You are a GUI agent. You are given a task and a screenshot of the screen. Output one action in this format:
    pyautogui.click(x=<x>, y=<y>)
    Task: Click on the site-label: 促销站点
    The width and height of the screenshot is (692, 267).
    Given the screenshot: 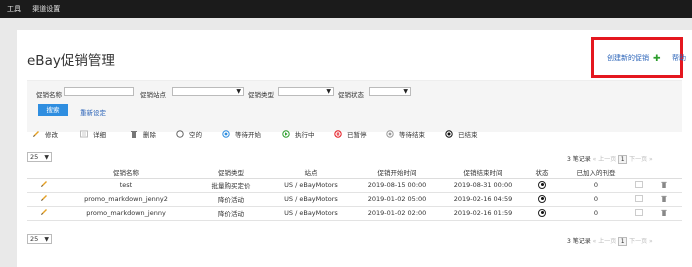 What is the action you would take?
    pyautogui.click(x=153, y=95)
    